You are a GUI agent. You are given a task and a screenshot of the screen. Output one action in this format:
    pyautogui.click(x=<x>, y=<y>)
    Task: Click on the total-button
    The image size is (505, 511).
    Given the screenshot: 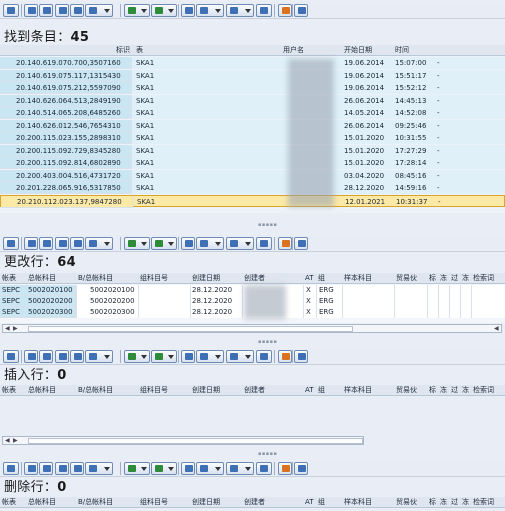 What is the action you would take?
    pyautogui.click(x=137, y=243)
    